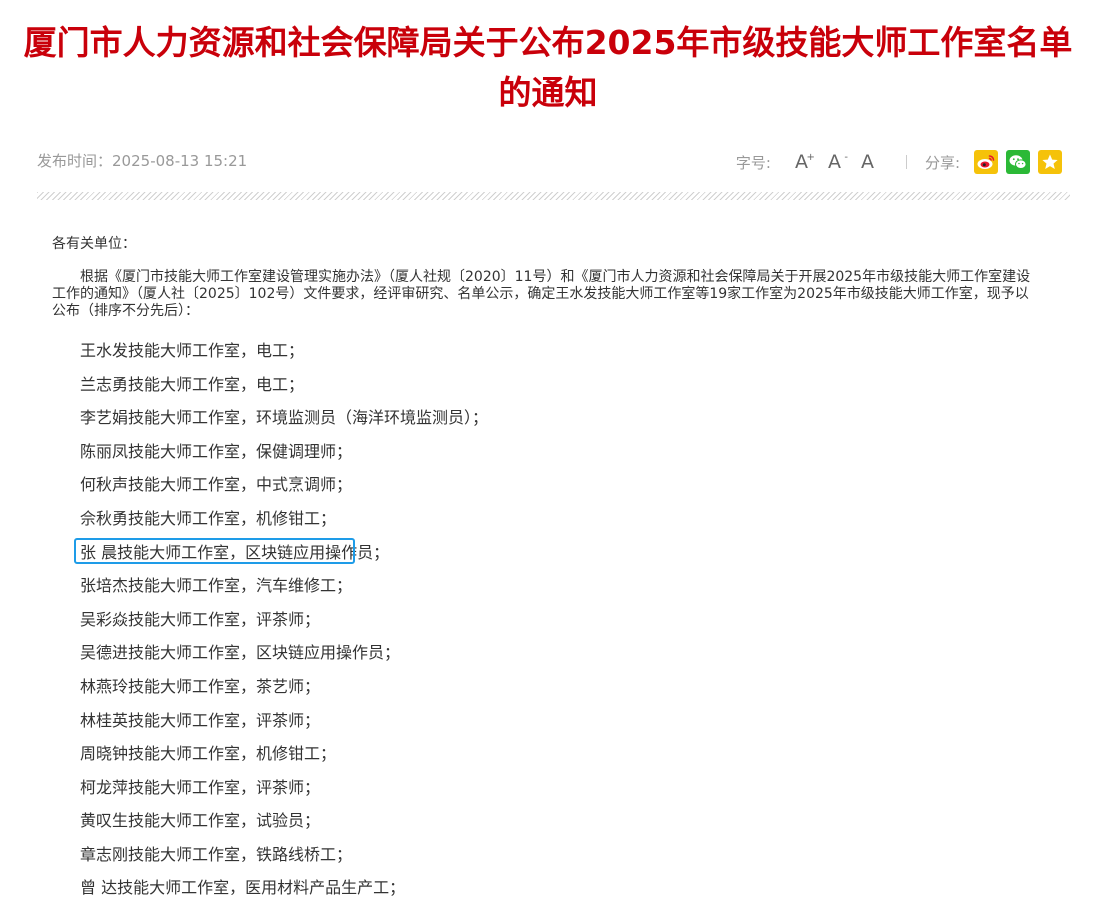 Image resolution: width=1096 pixels, height=897 pixels. I want to click on list-item: 章志刚技能大师工作室，铁路线桥工；, so click(216, 854).